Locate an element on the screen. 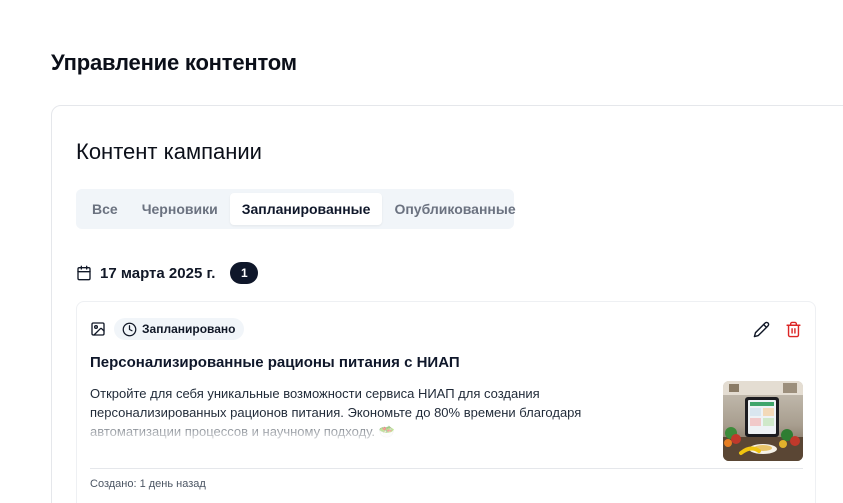 The image size is (843, 503). food-photo-image is located at coordinates (763, 421).